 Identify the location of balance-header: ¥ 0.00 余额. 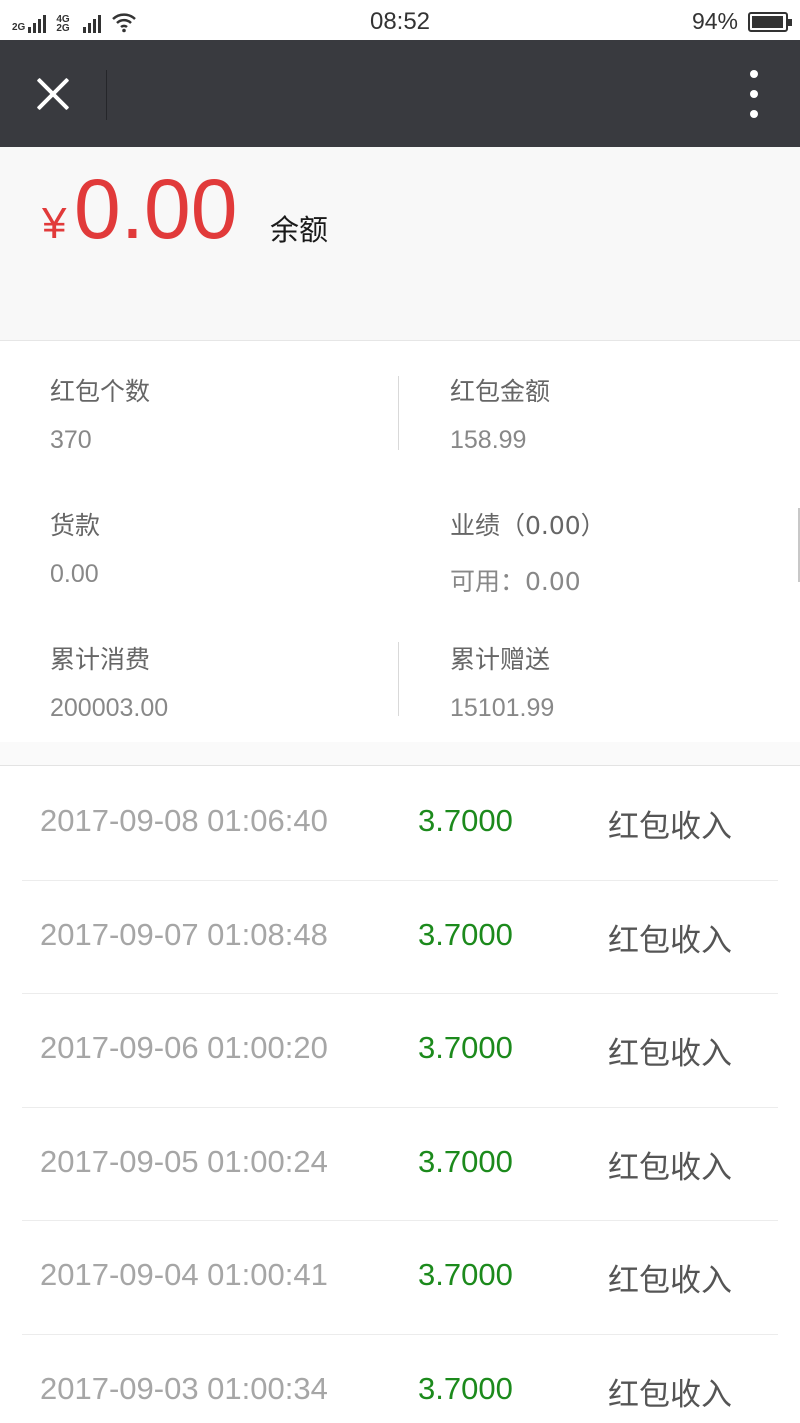
(400, 244).